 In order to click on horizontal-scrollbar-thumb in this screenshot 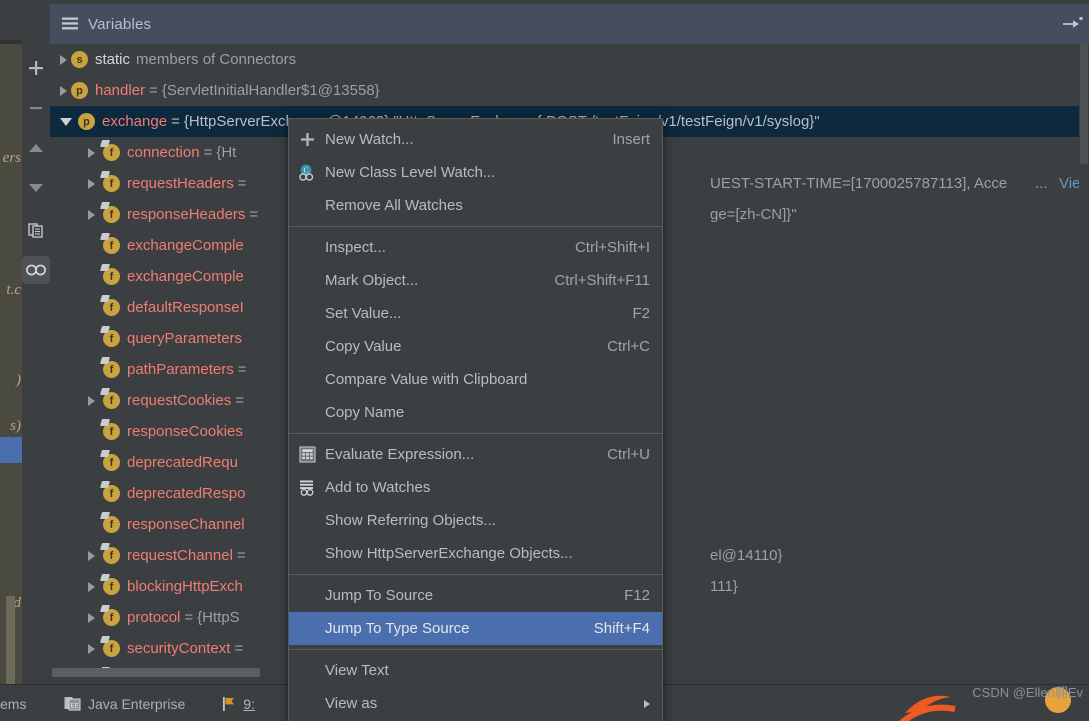, I will do `click(156, 672)`.